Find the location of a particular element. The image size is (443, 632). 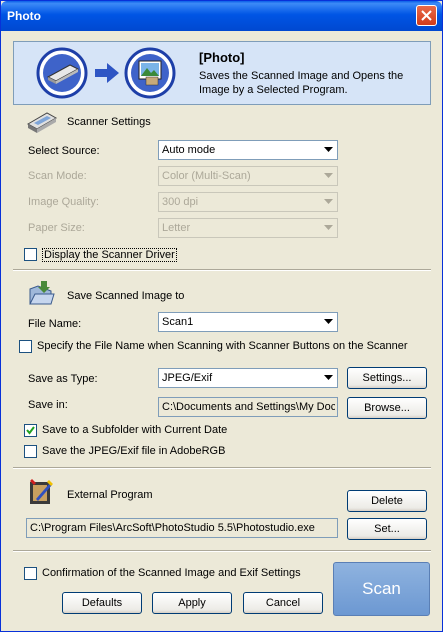

image-quality-label: Image Quality: is located at coordinates (63, 202).